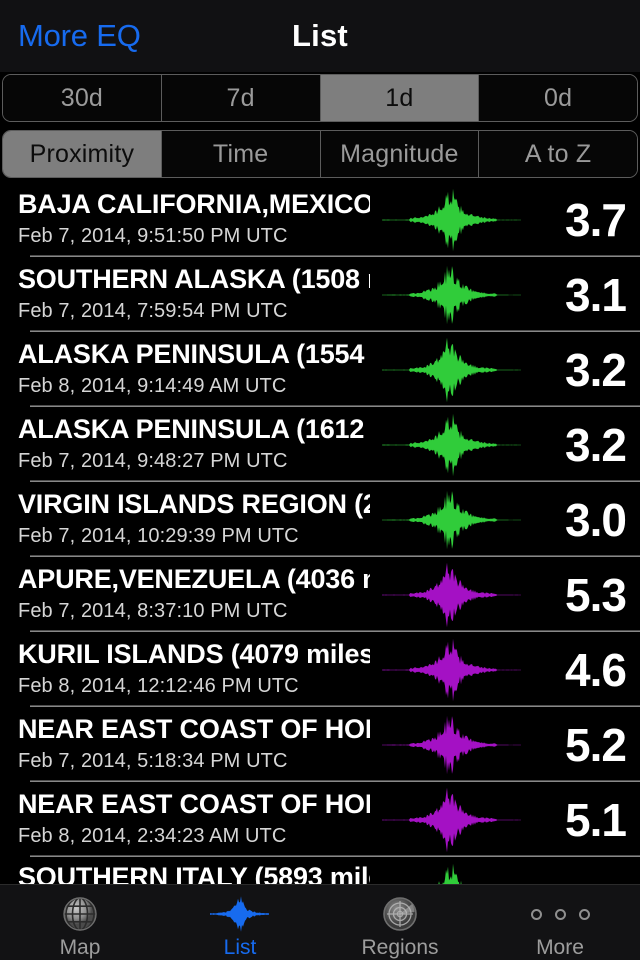 The width and height of the screenshot is (640, 960). What do you see at coordinates (400, 154) in the screenshot?
I see `sort-option-magnitude: Magnitude` at bounding box center [400, 154].